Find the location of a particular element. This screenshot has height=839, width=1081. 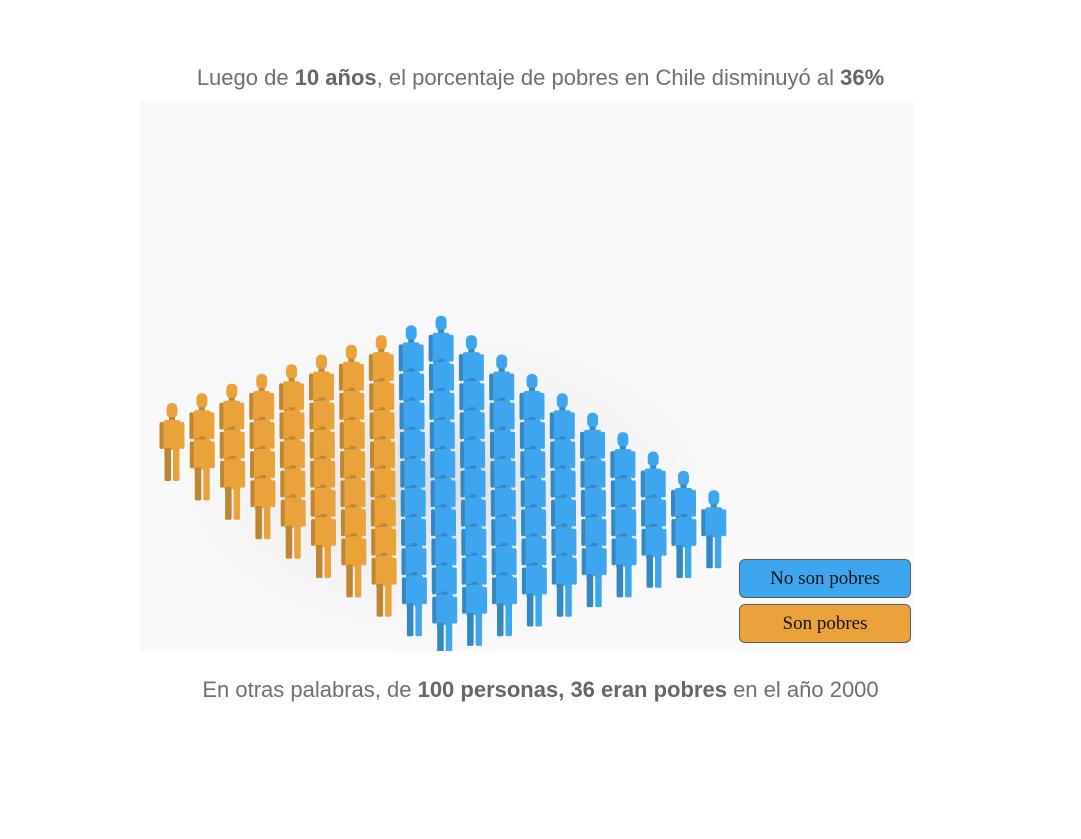

legend-not-poor: No son pobres is located at coordinates (825, 578).